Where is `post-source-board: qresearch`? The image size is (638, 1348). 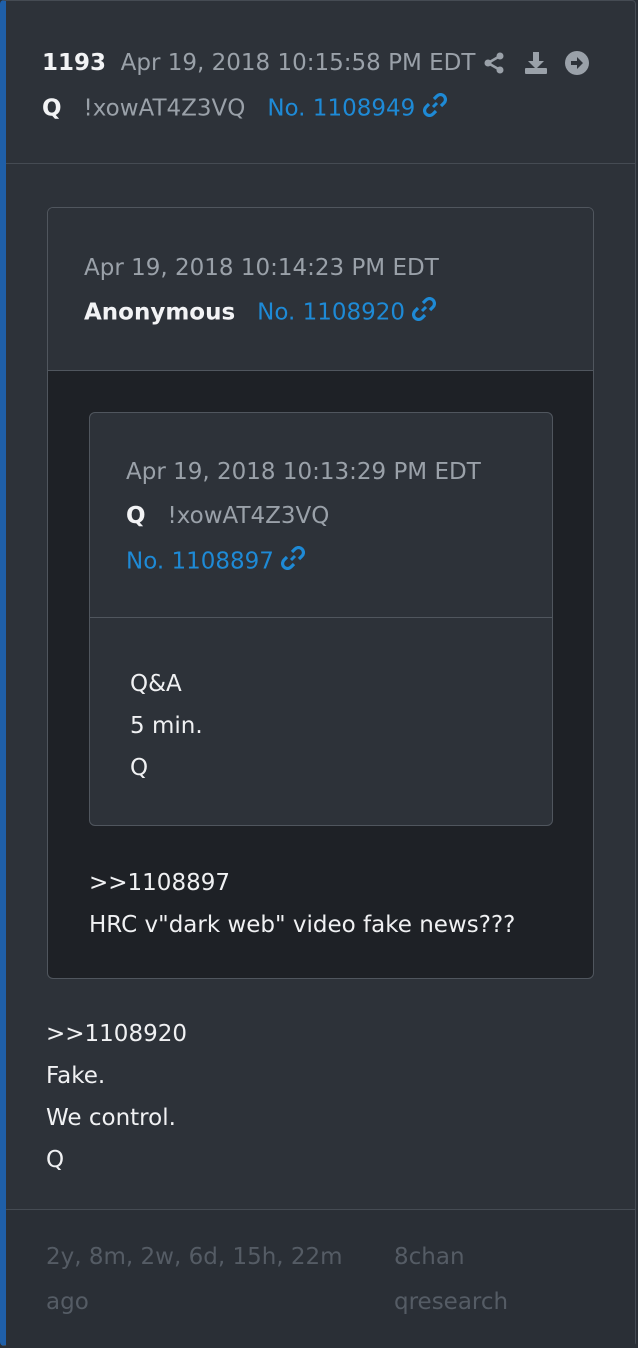
post-source-board: qresearch is located at coordinates (451, 1302).